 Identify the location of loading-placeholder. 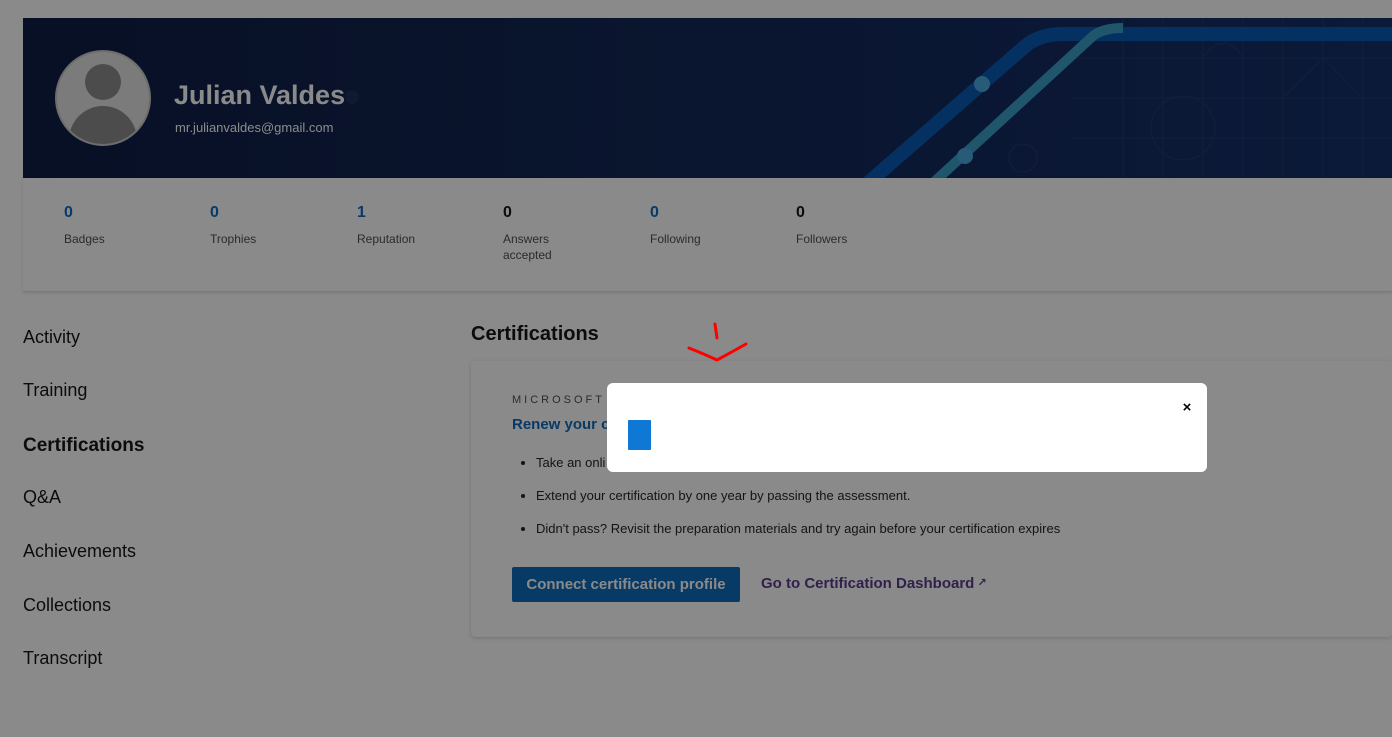
(639, 435).